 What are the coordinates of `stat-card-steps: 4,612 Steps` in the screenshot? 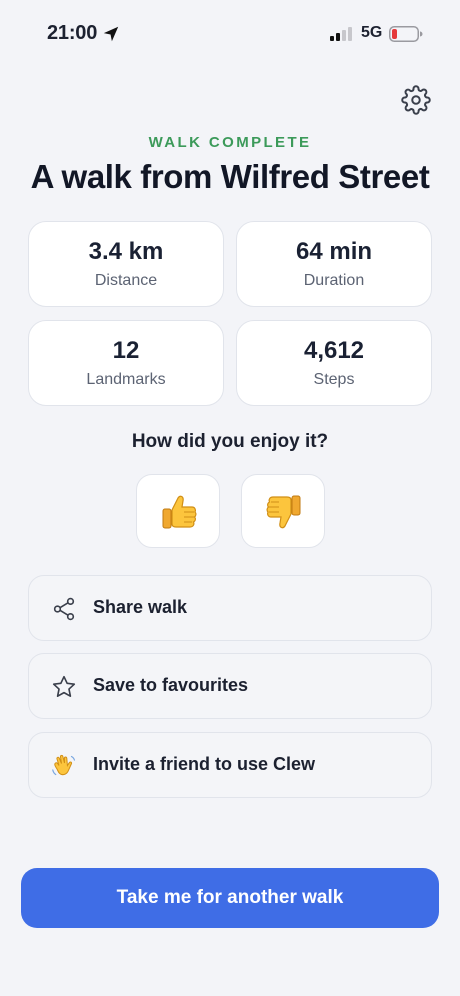 It's located at (334, 363).